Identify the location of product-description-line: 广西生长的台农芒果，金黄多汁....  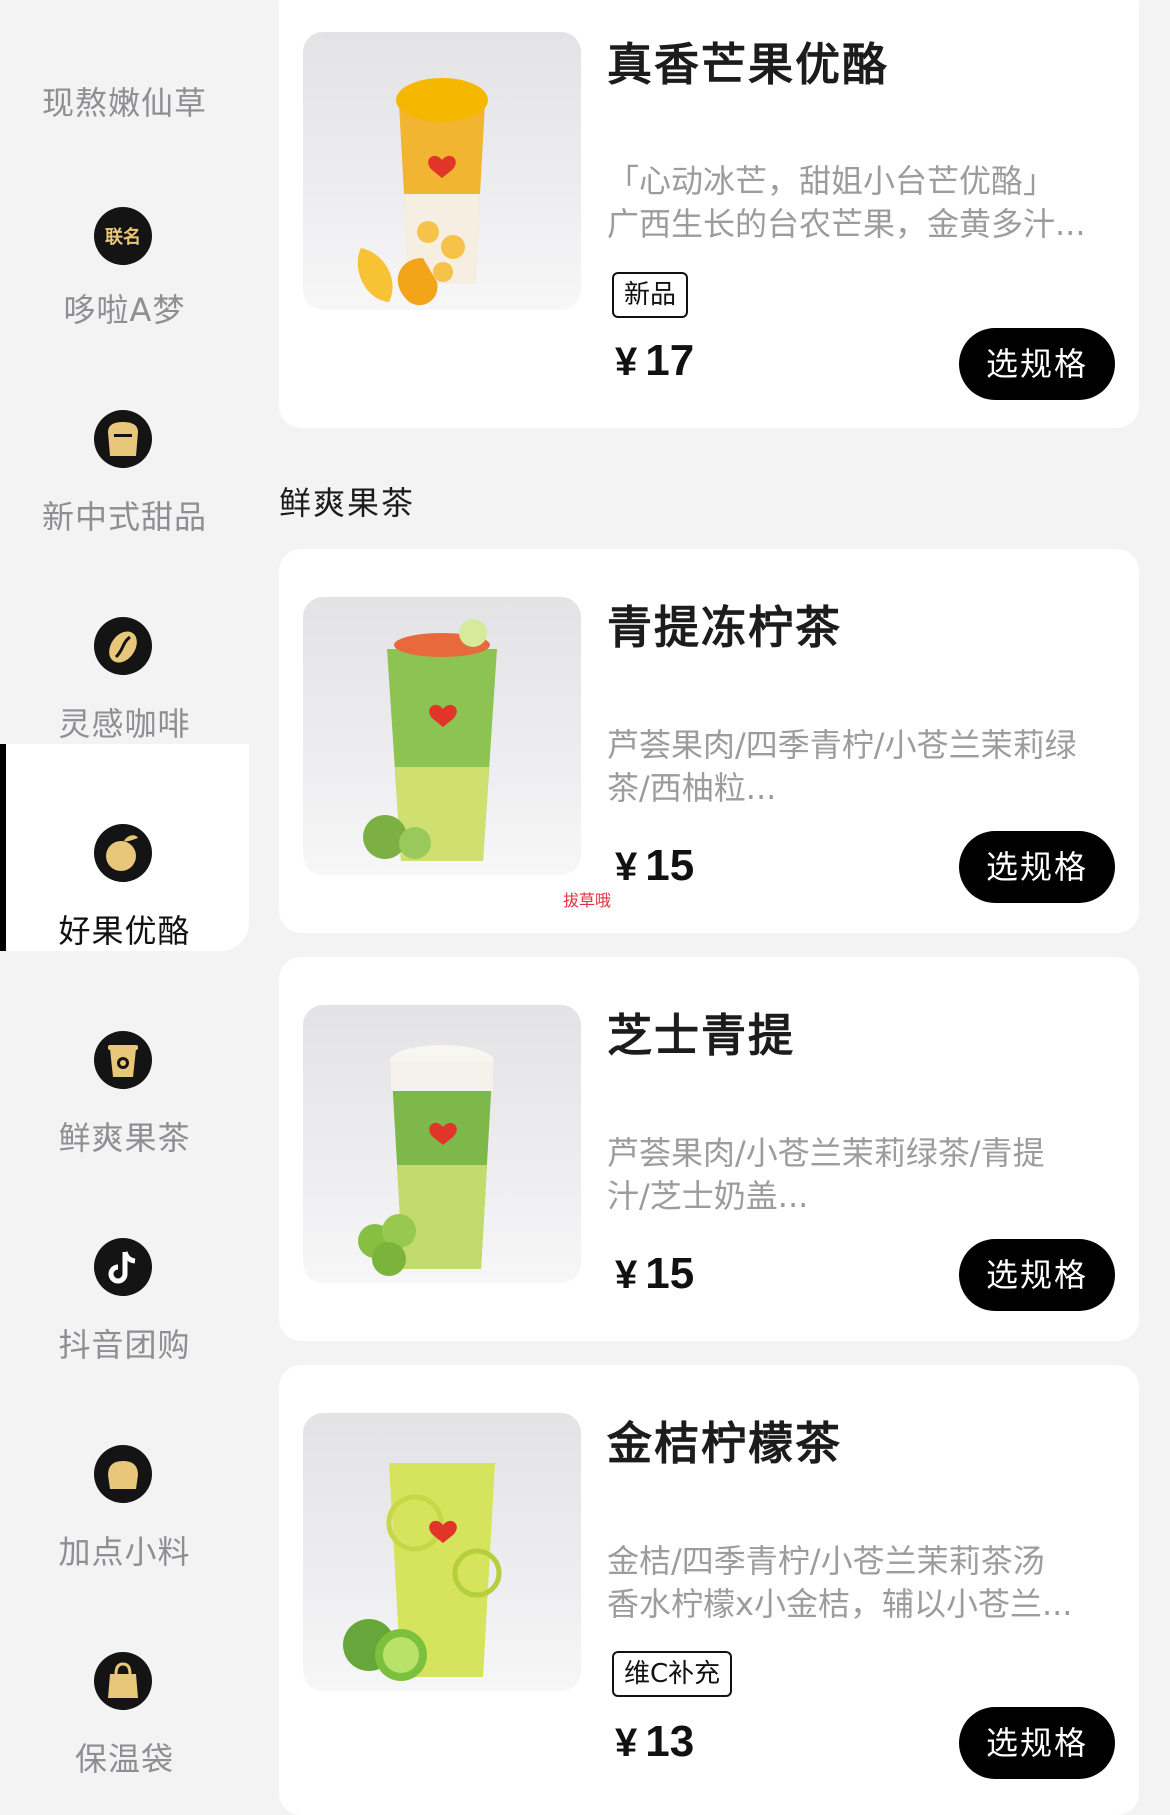
(846, 224).